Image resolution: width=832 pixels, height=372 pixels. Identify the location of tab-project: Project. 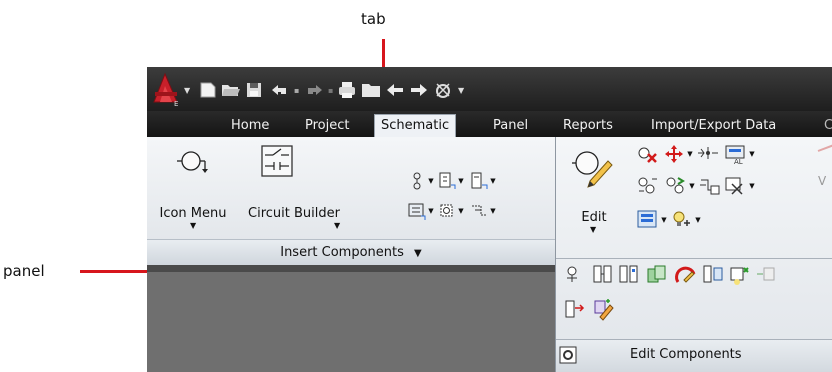
(327, 126).